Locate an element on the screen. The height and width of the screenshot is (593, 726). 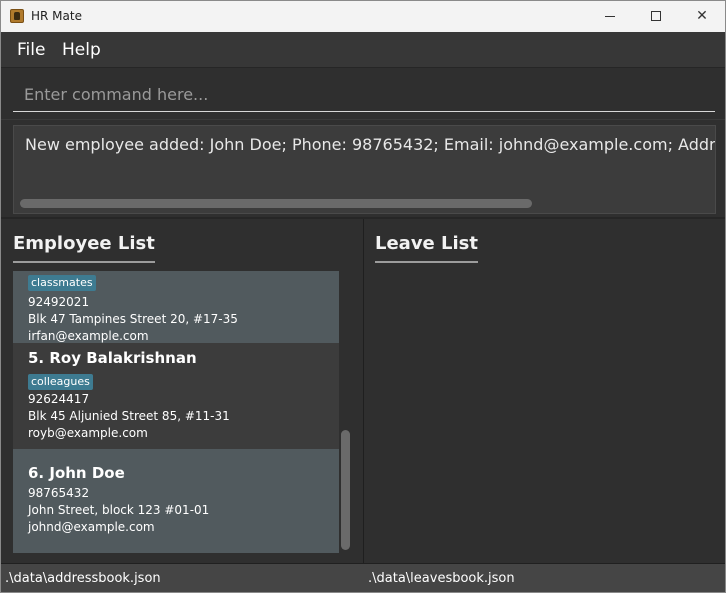
employee-phone: 92624417 is located at coordinates (59, 399).